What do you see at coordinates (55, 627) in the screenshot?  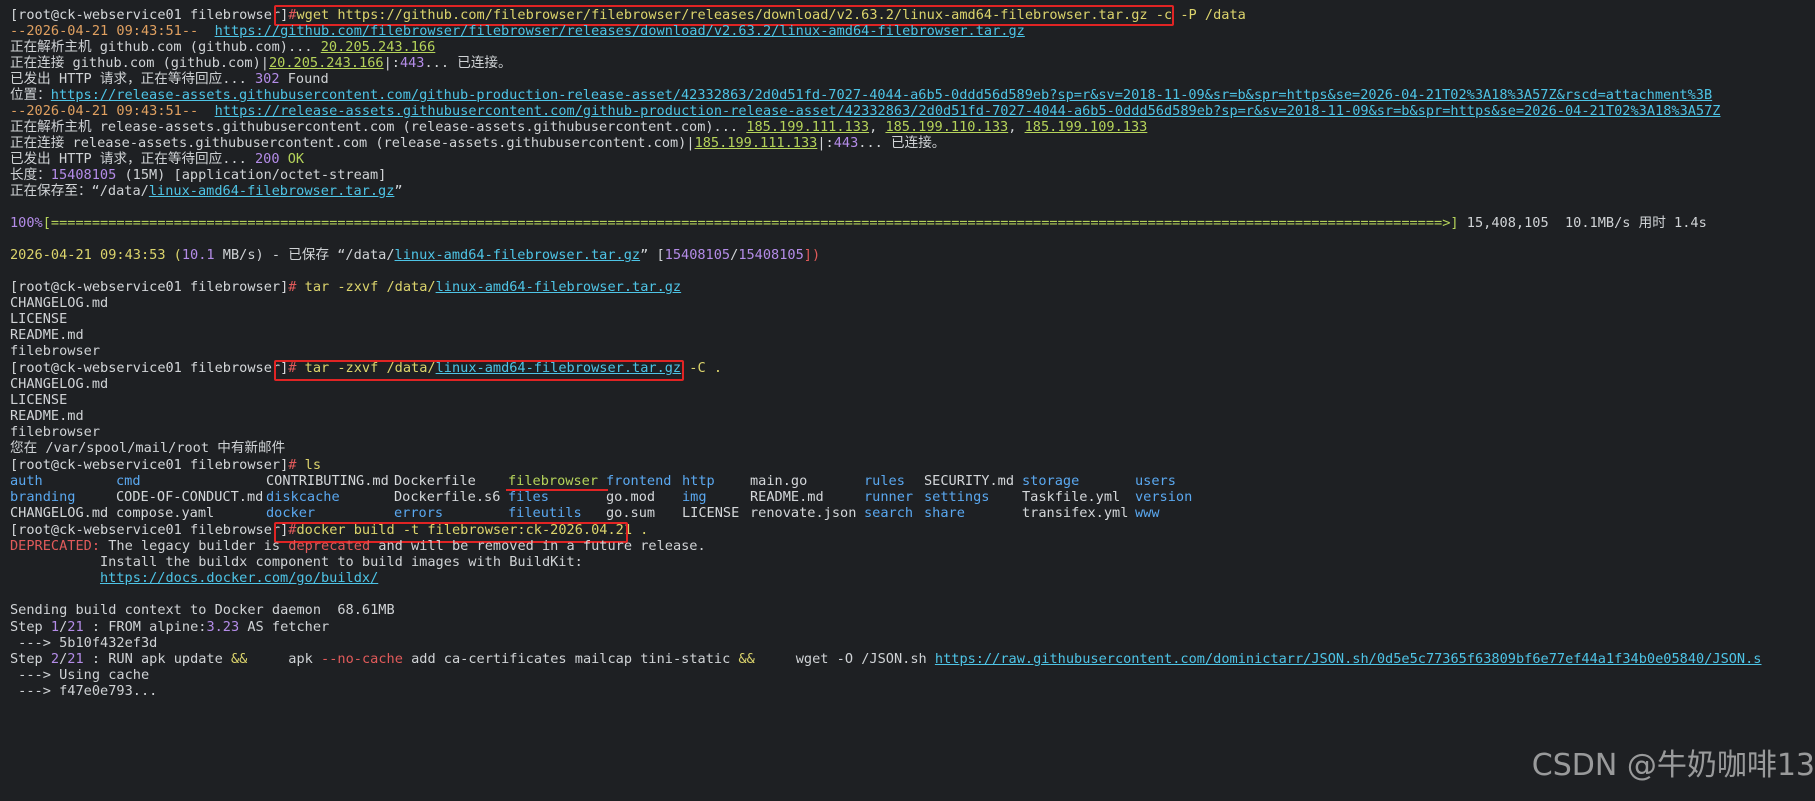 I see `step-number: 1` at bounding box center [55, 627].